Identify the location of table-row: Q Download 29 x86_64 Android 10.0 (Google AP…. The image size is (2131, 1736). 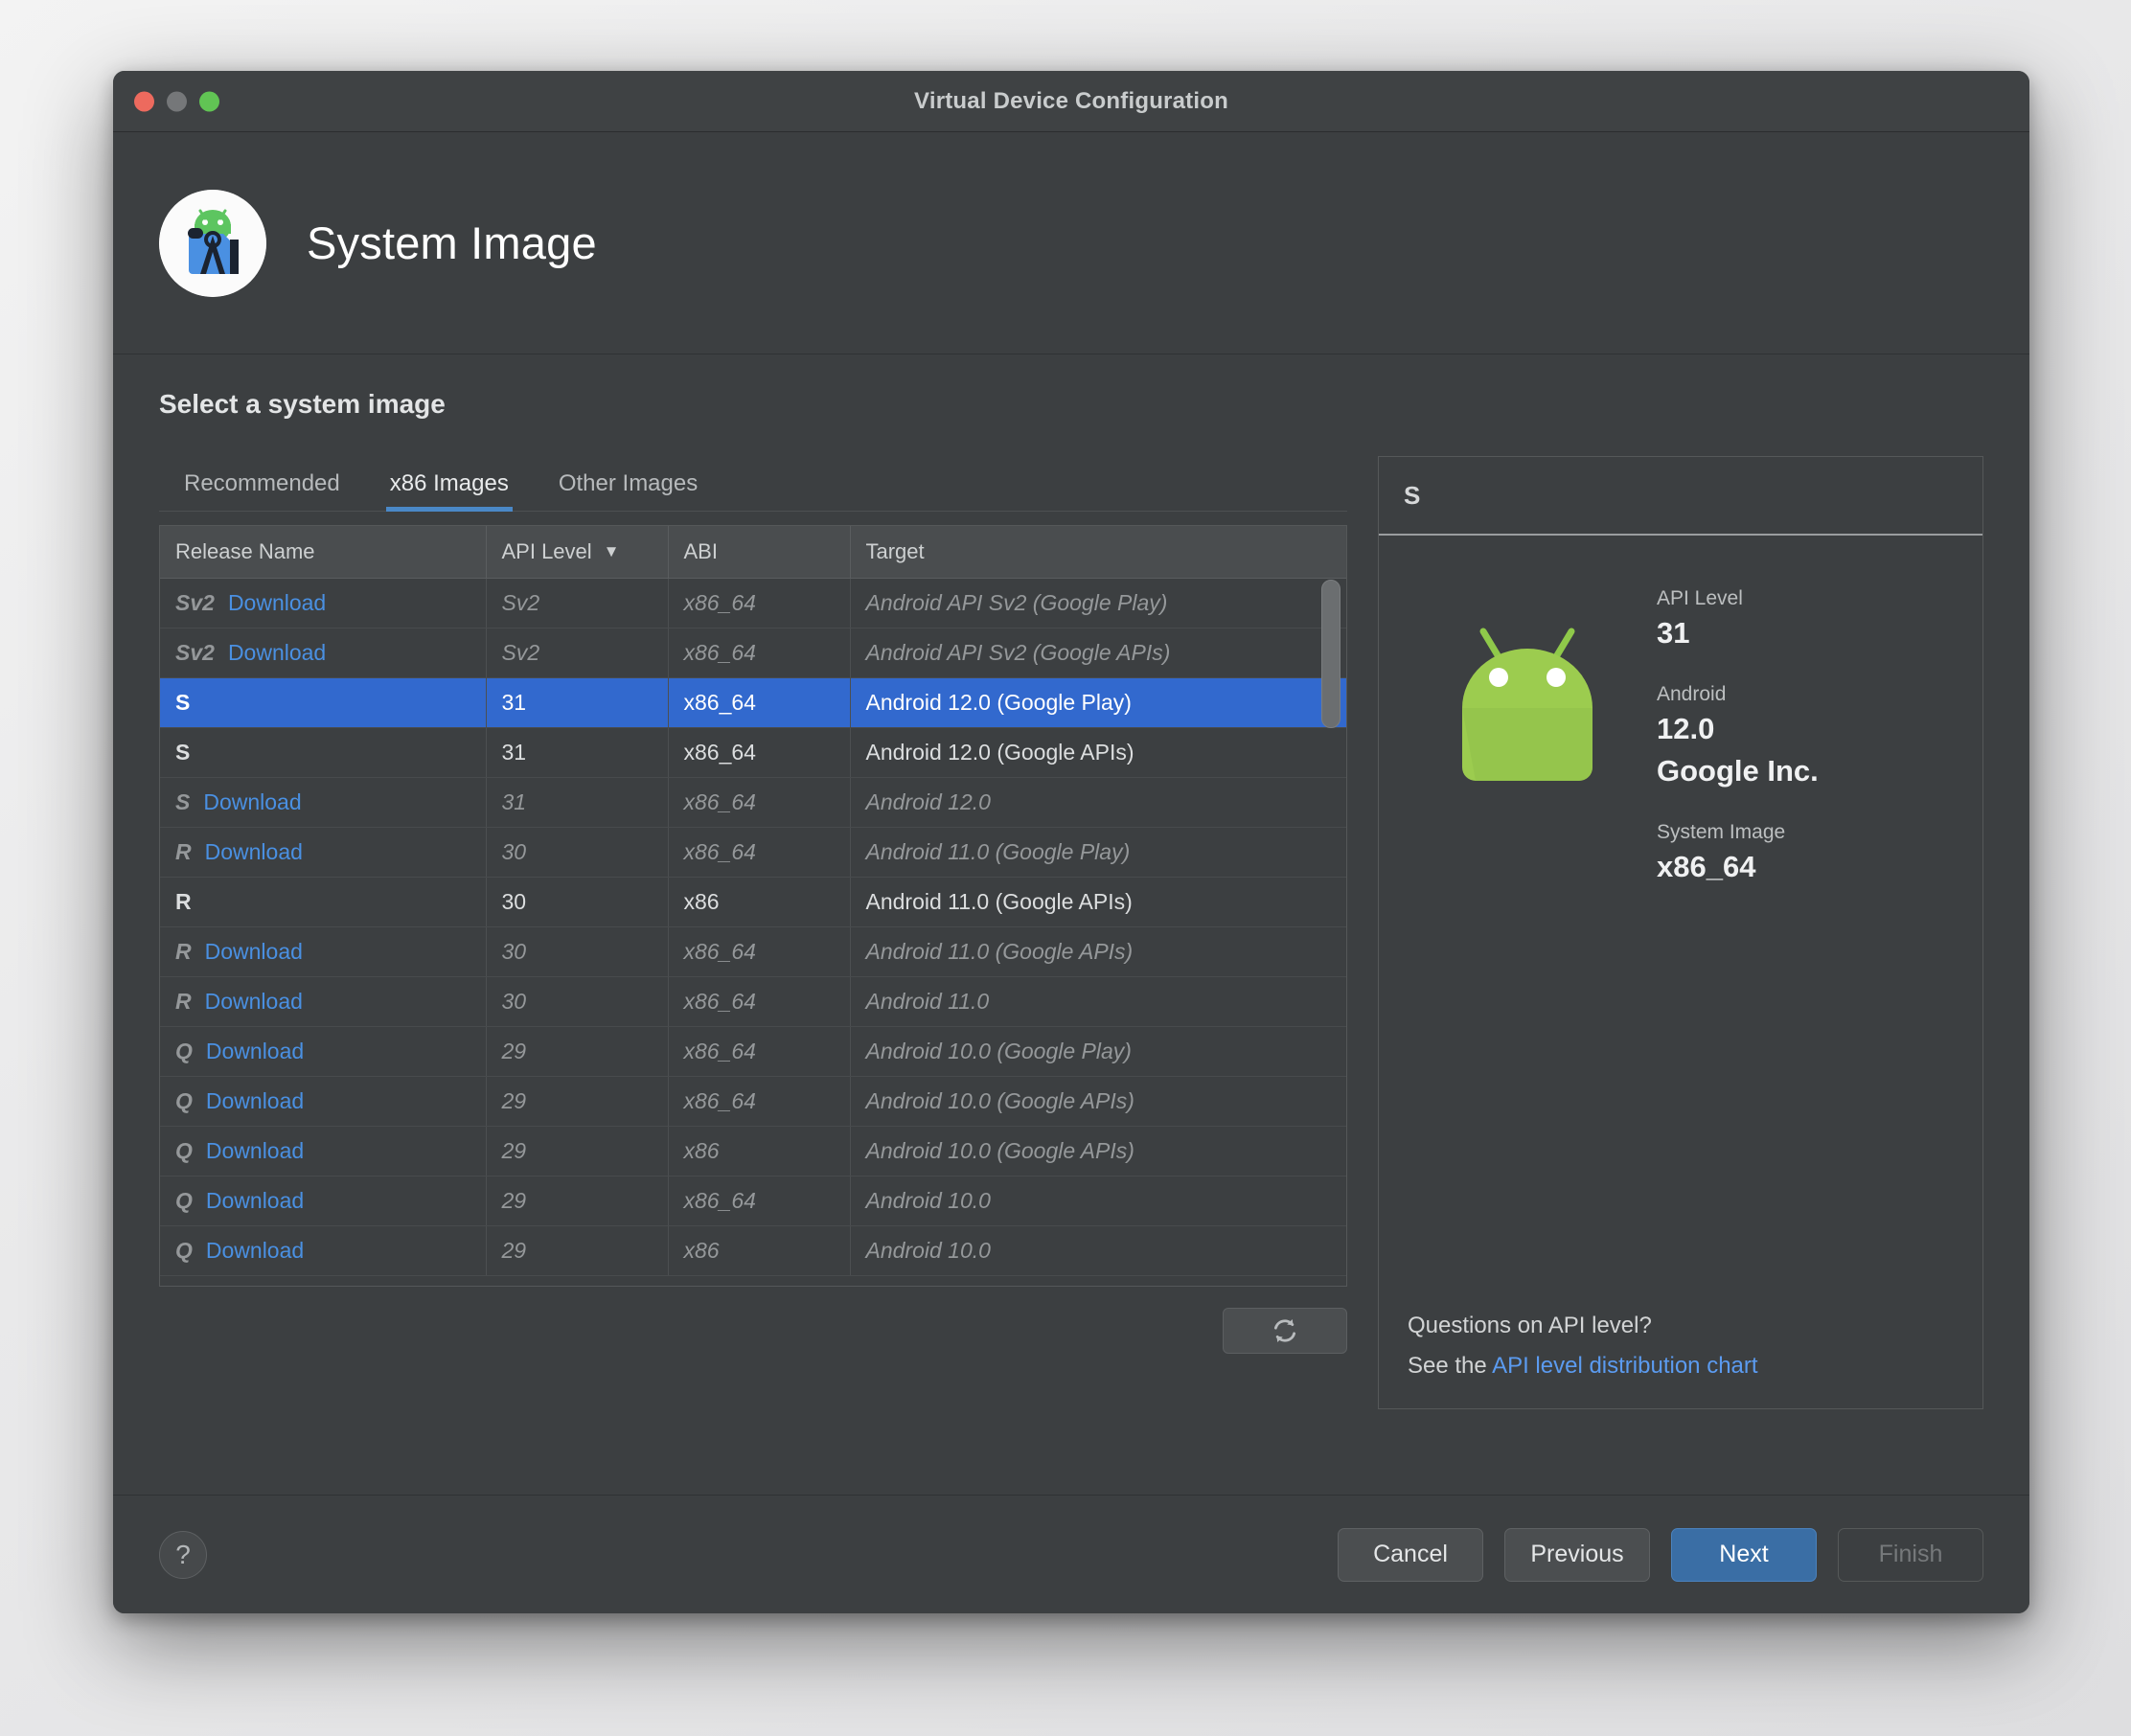
(753, 1101).